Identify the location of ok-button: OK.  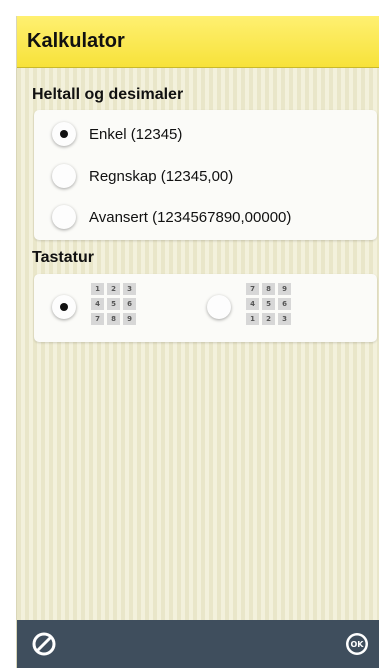
(357, 646).